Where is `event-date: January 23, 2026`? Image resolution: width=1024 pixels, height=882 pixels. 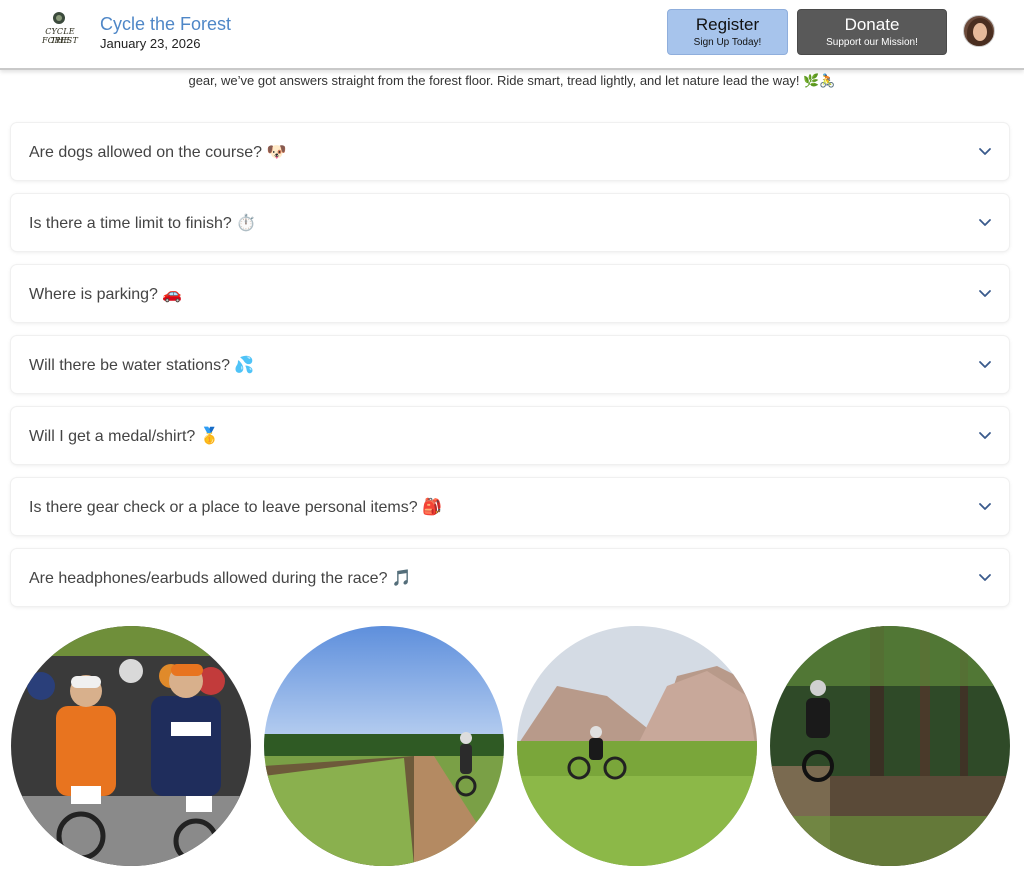
event-date: January 23, 2026 is located at coordinates (150, 43).